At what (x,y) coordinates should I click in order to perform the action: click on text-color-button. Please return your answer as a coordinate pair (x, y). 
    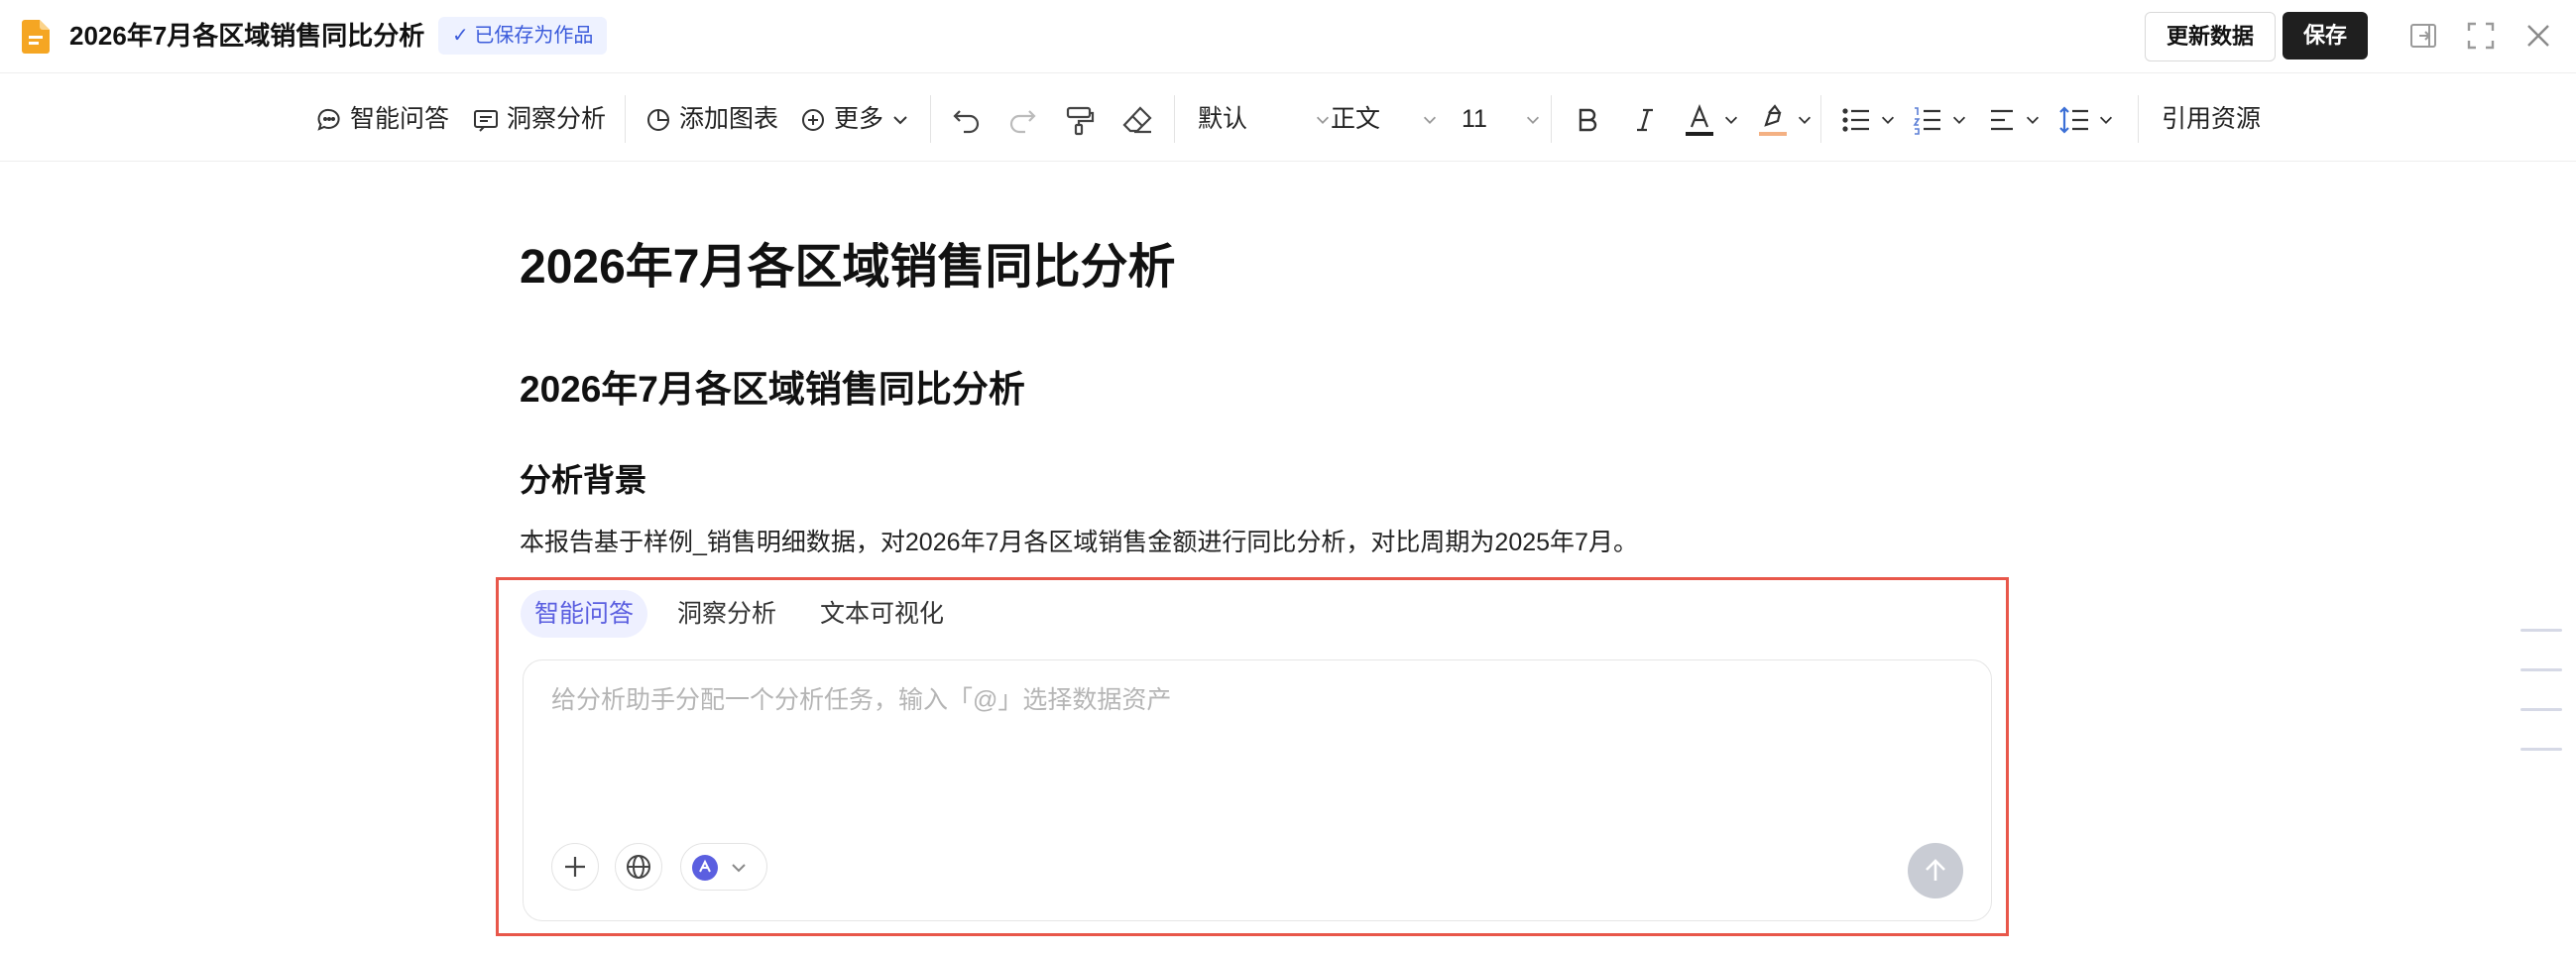
    Looking at the image, I should click on (1712, 119).